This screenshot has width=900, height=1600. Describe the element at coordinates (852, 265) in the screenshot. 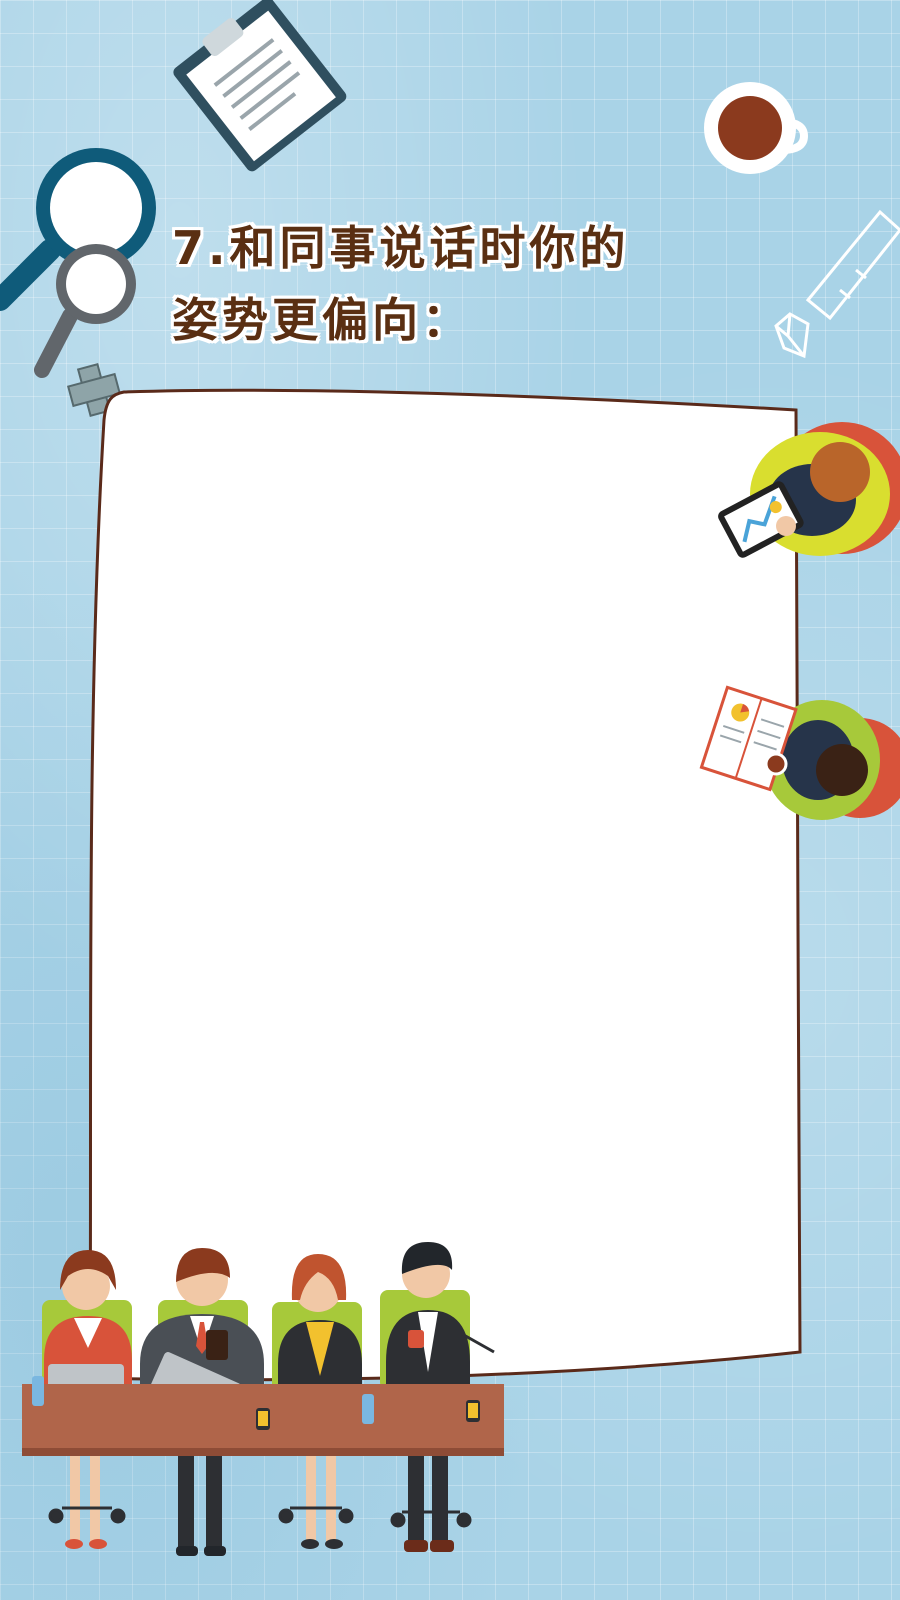

I see `ruler-icon` at that location.